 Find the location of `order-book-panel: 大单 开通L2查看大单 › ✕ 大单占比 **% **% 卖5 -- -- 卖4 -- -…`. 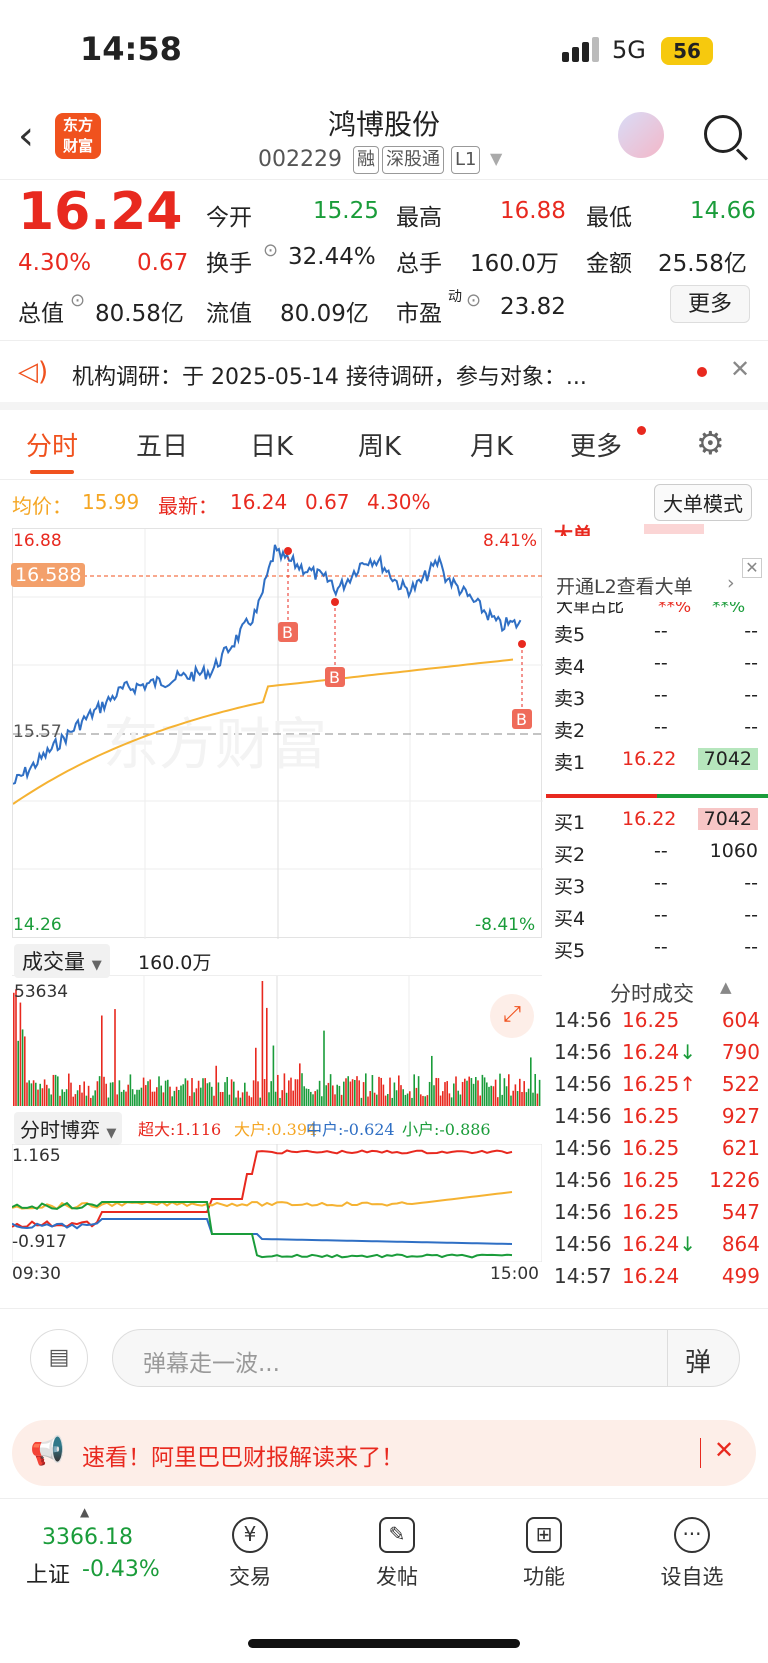

order-book-panel: 大单 开通L2查看大单 › ✕ 大单占比 **% **% 卖5 -- -- 卖4 -- -… is located at coordinates (656, 916).